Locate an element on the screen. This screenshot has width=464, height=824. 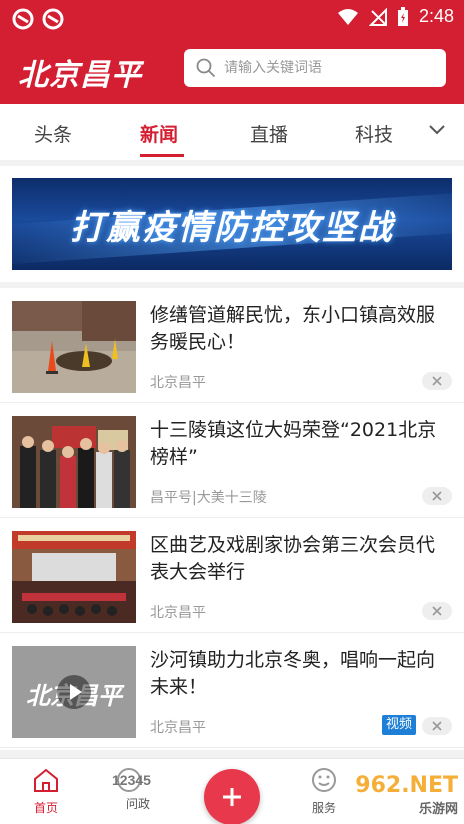
nav-home: 首页 is located at coordinates (46, 791).